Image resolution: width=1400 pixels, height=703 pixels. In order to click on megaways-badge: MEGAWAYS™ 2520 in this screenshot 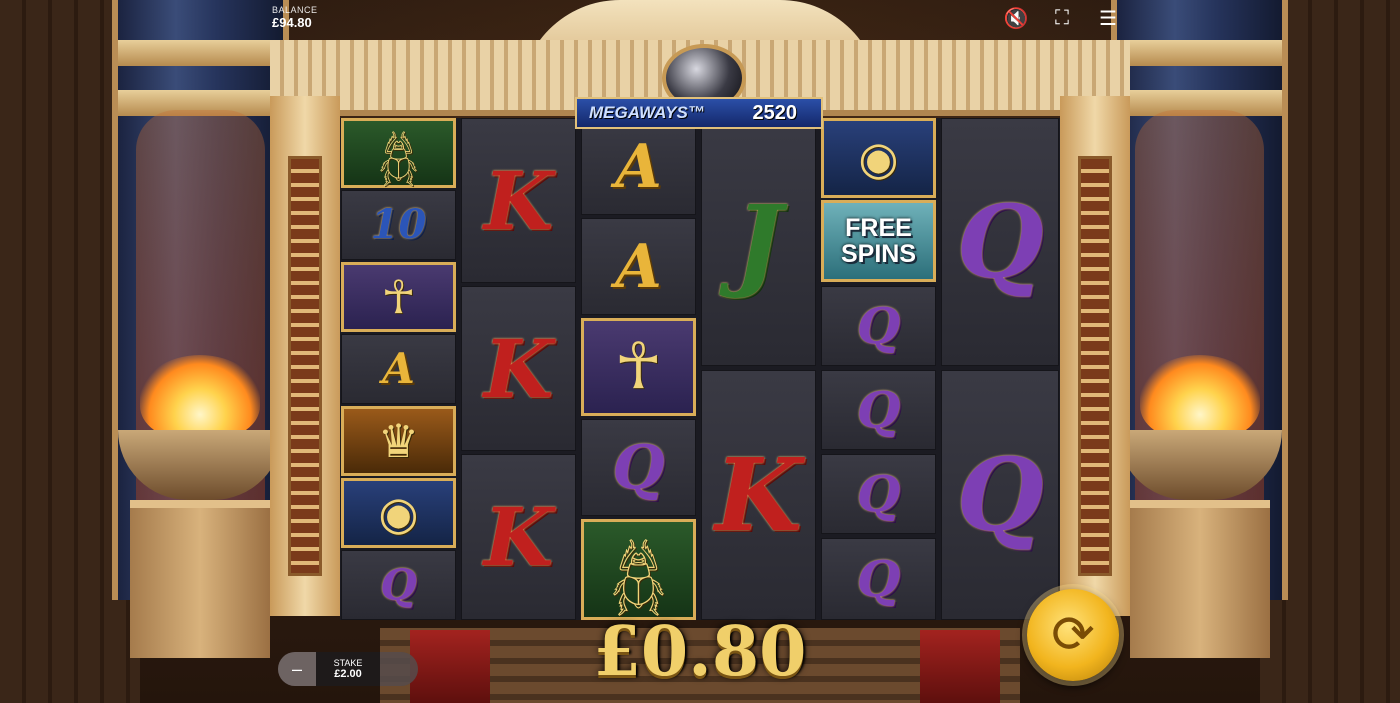, I will do `click(699, 113)`.